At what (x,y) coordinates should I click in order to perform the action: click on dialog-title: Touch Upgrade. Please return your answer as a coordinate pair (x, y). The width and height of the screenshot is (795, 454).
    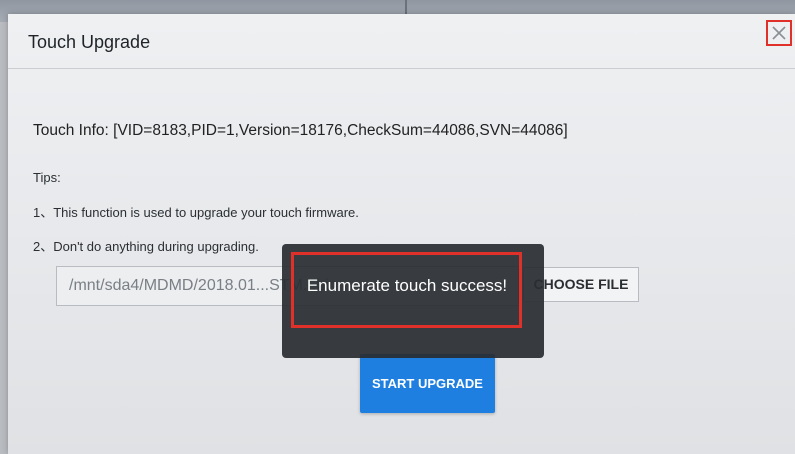
    Looking at the image, I should click on (89, 42).